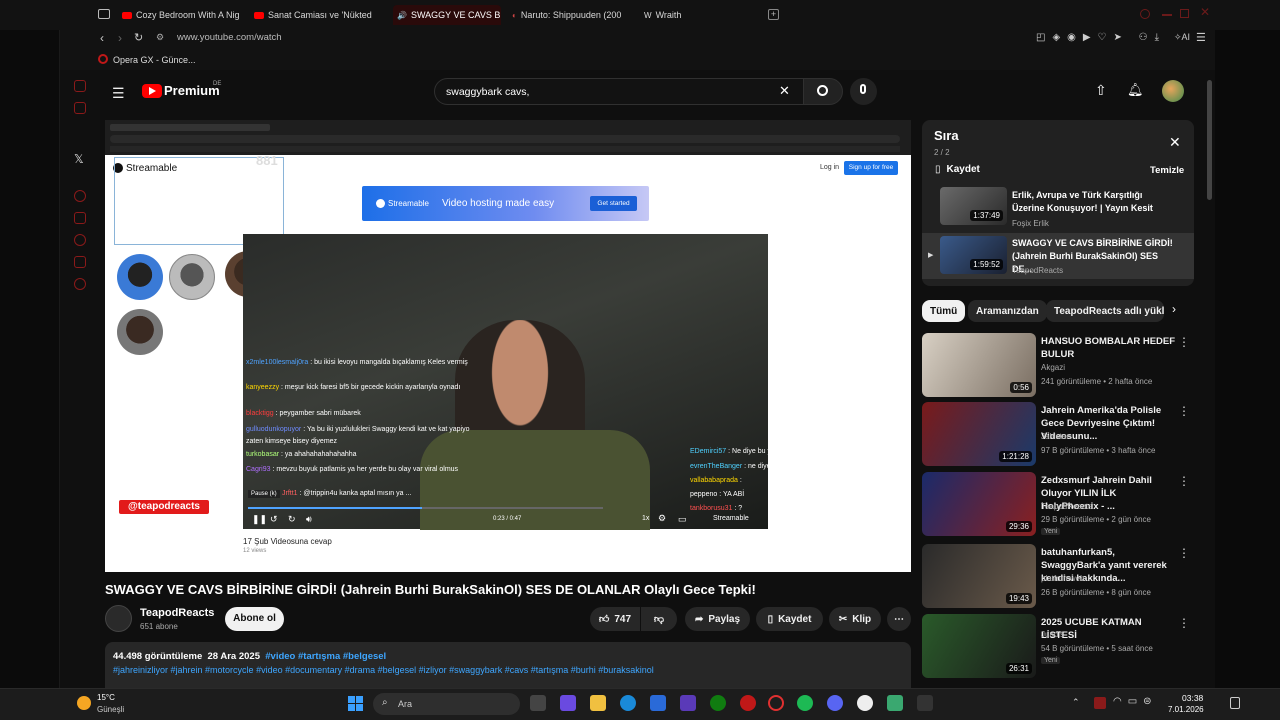  Describe the element at coordinates (973, 206) in the screenshot. I see `queue-thumb-0: 1:37:49` at that location.